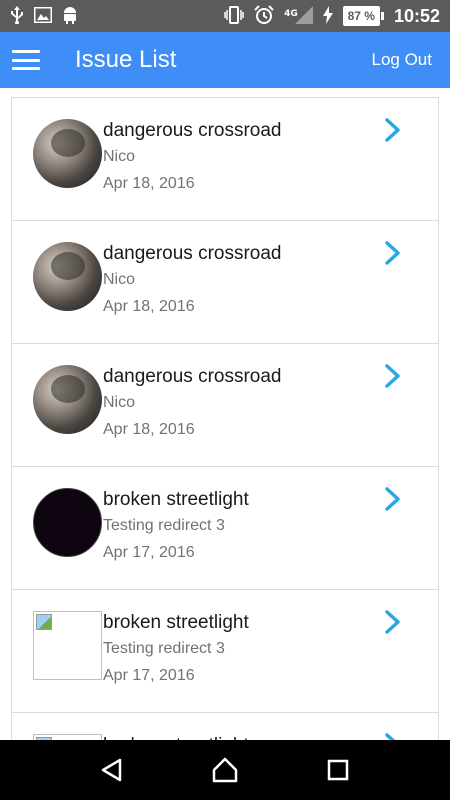 Image resolution: width=450 pixels, height=800 pixels. I want to click on battery-tip, so click(382, 16).